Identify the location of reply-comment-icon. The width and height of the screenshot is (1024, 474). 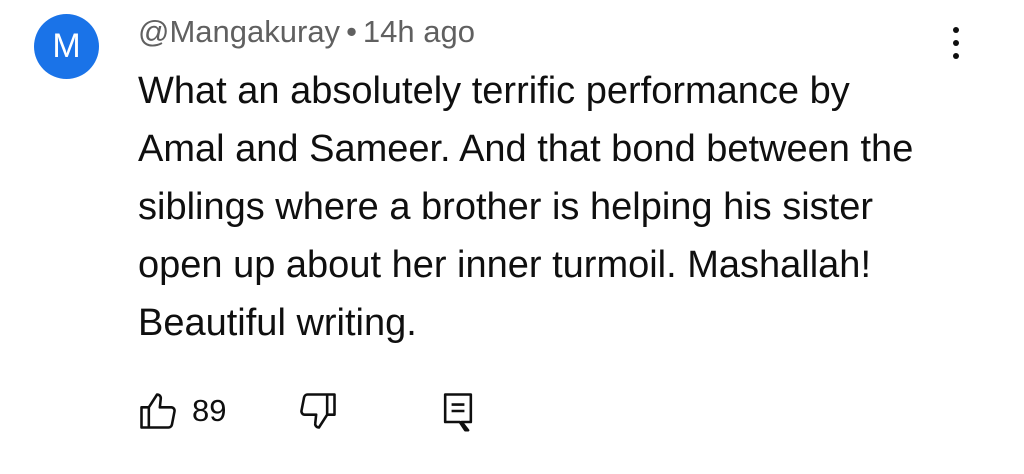
(458, 412).